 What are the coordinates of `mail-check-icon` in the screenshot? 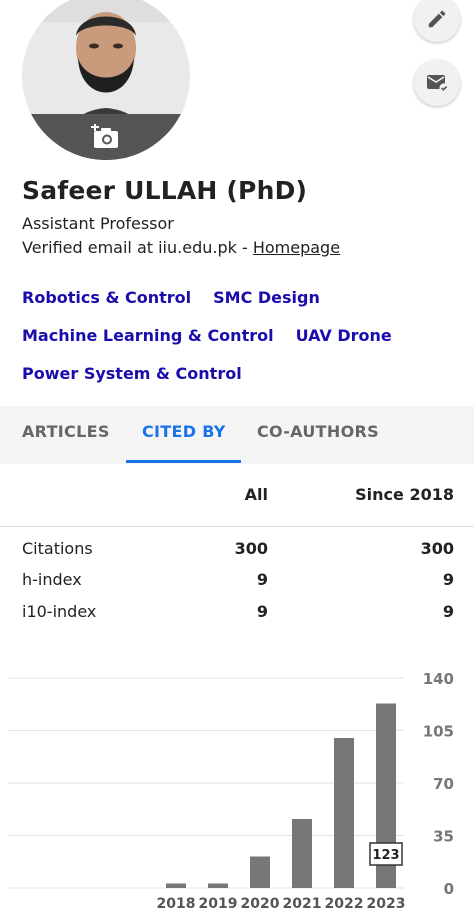 It's located at (438, 84).